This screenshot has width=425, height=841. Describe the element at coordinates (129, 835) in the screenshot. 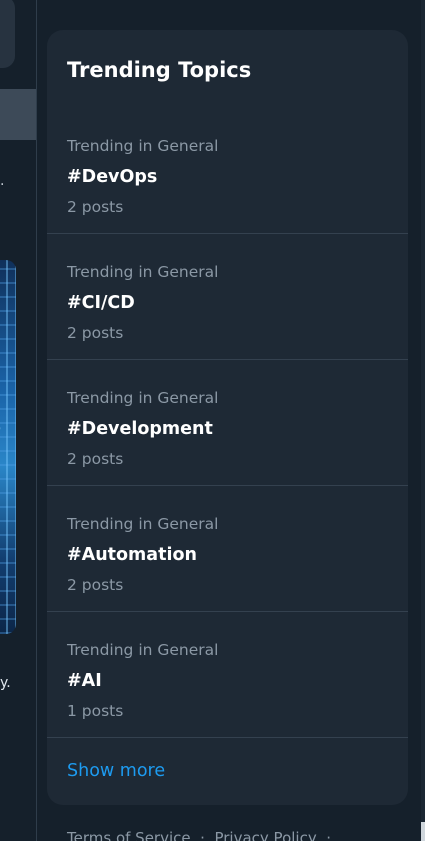

I see `terms-of-service-link: Terms of Service` at that location.